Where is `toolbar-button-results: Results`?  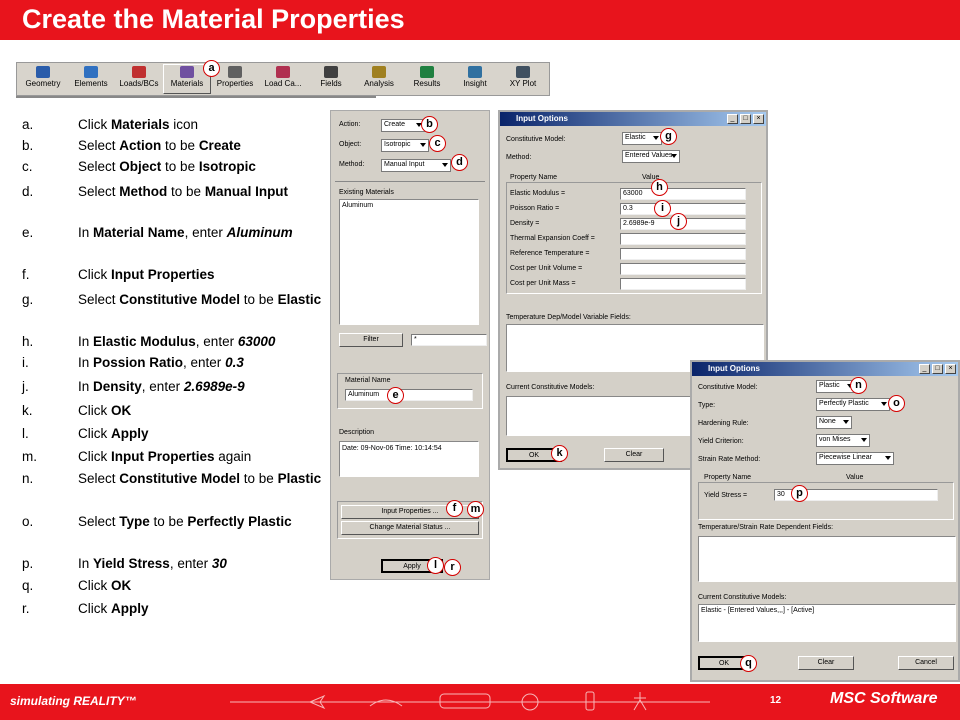 toolbar-button-results: Results is located at coordinates (427, 76).